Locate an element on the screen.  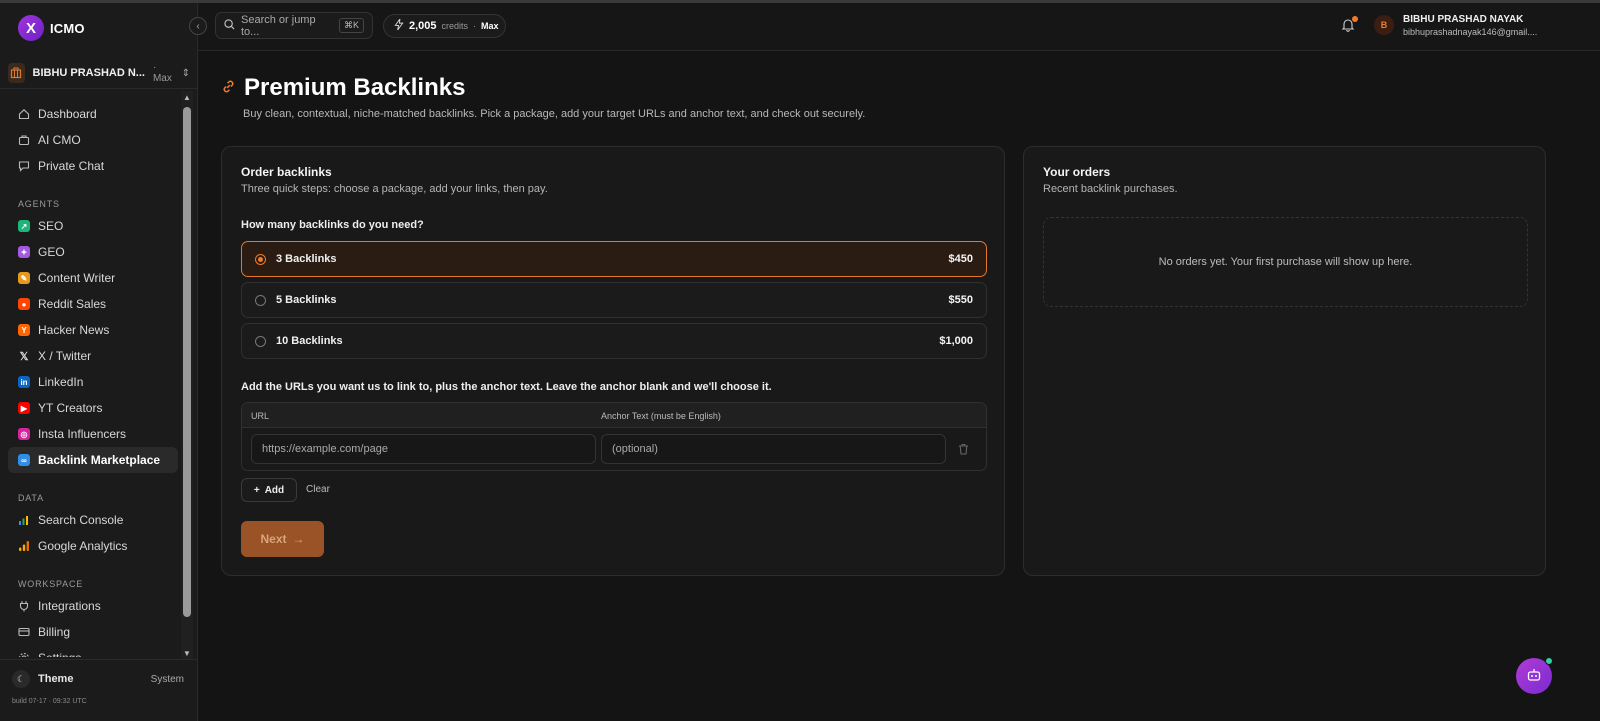
add-label: Add is located at coordinates (274, 490).